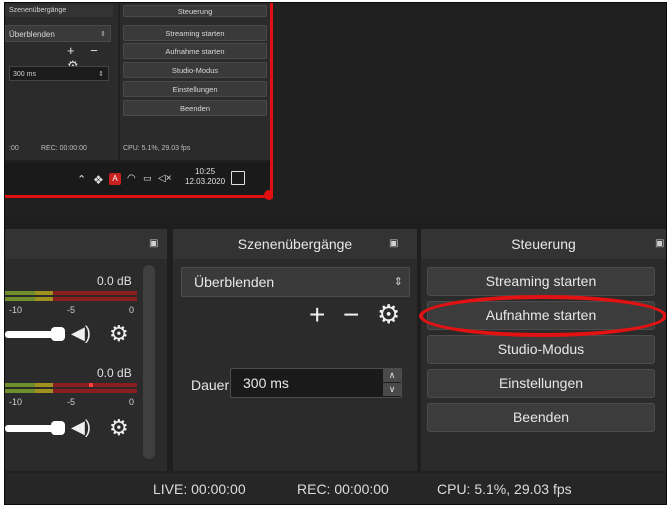 The width and height of the screenshot is (668, 506). What do you see at coordinates (59, 73) in the screenshot?
I see `inset-duration-input: 300 ms ⇕` at bounding box center [59, 73].